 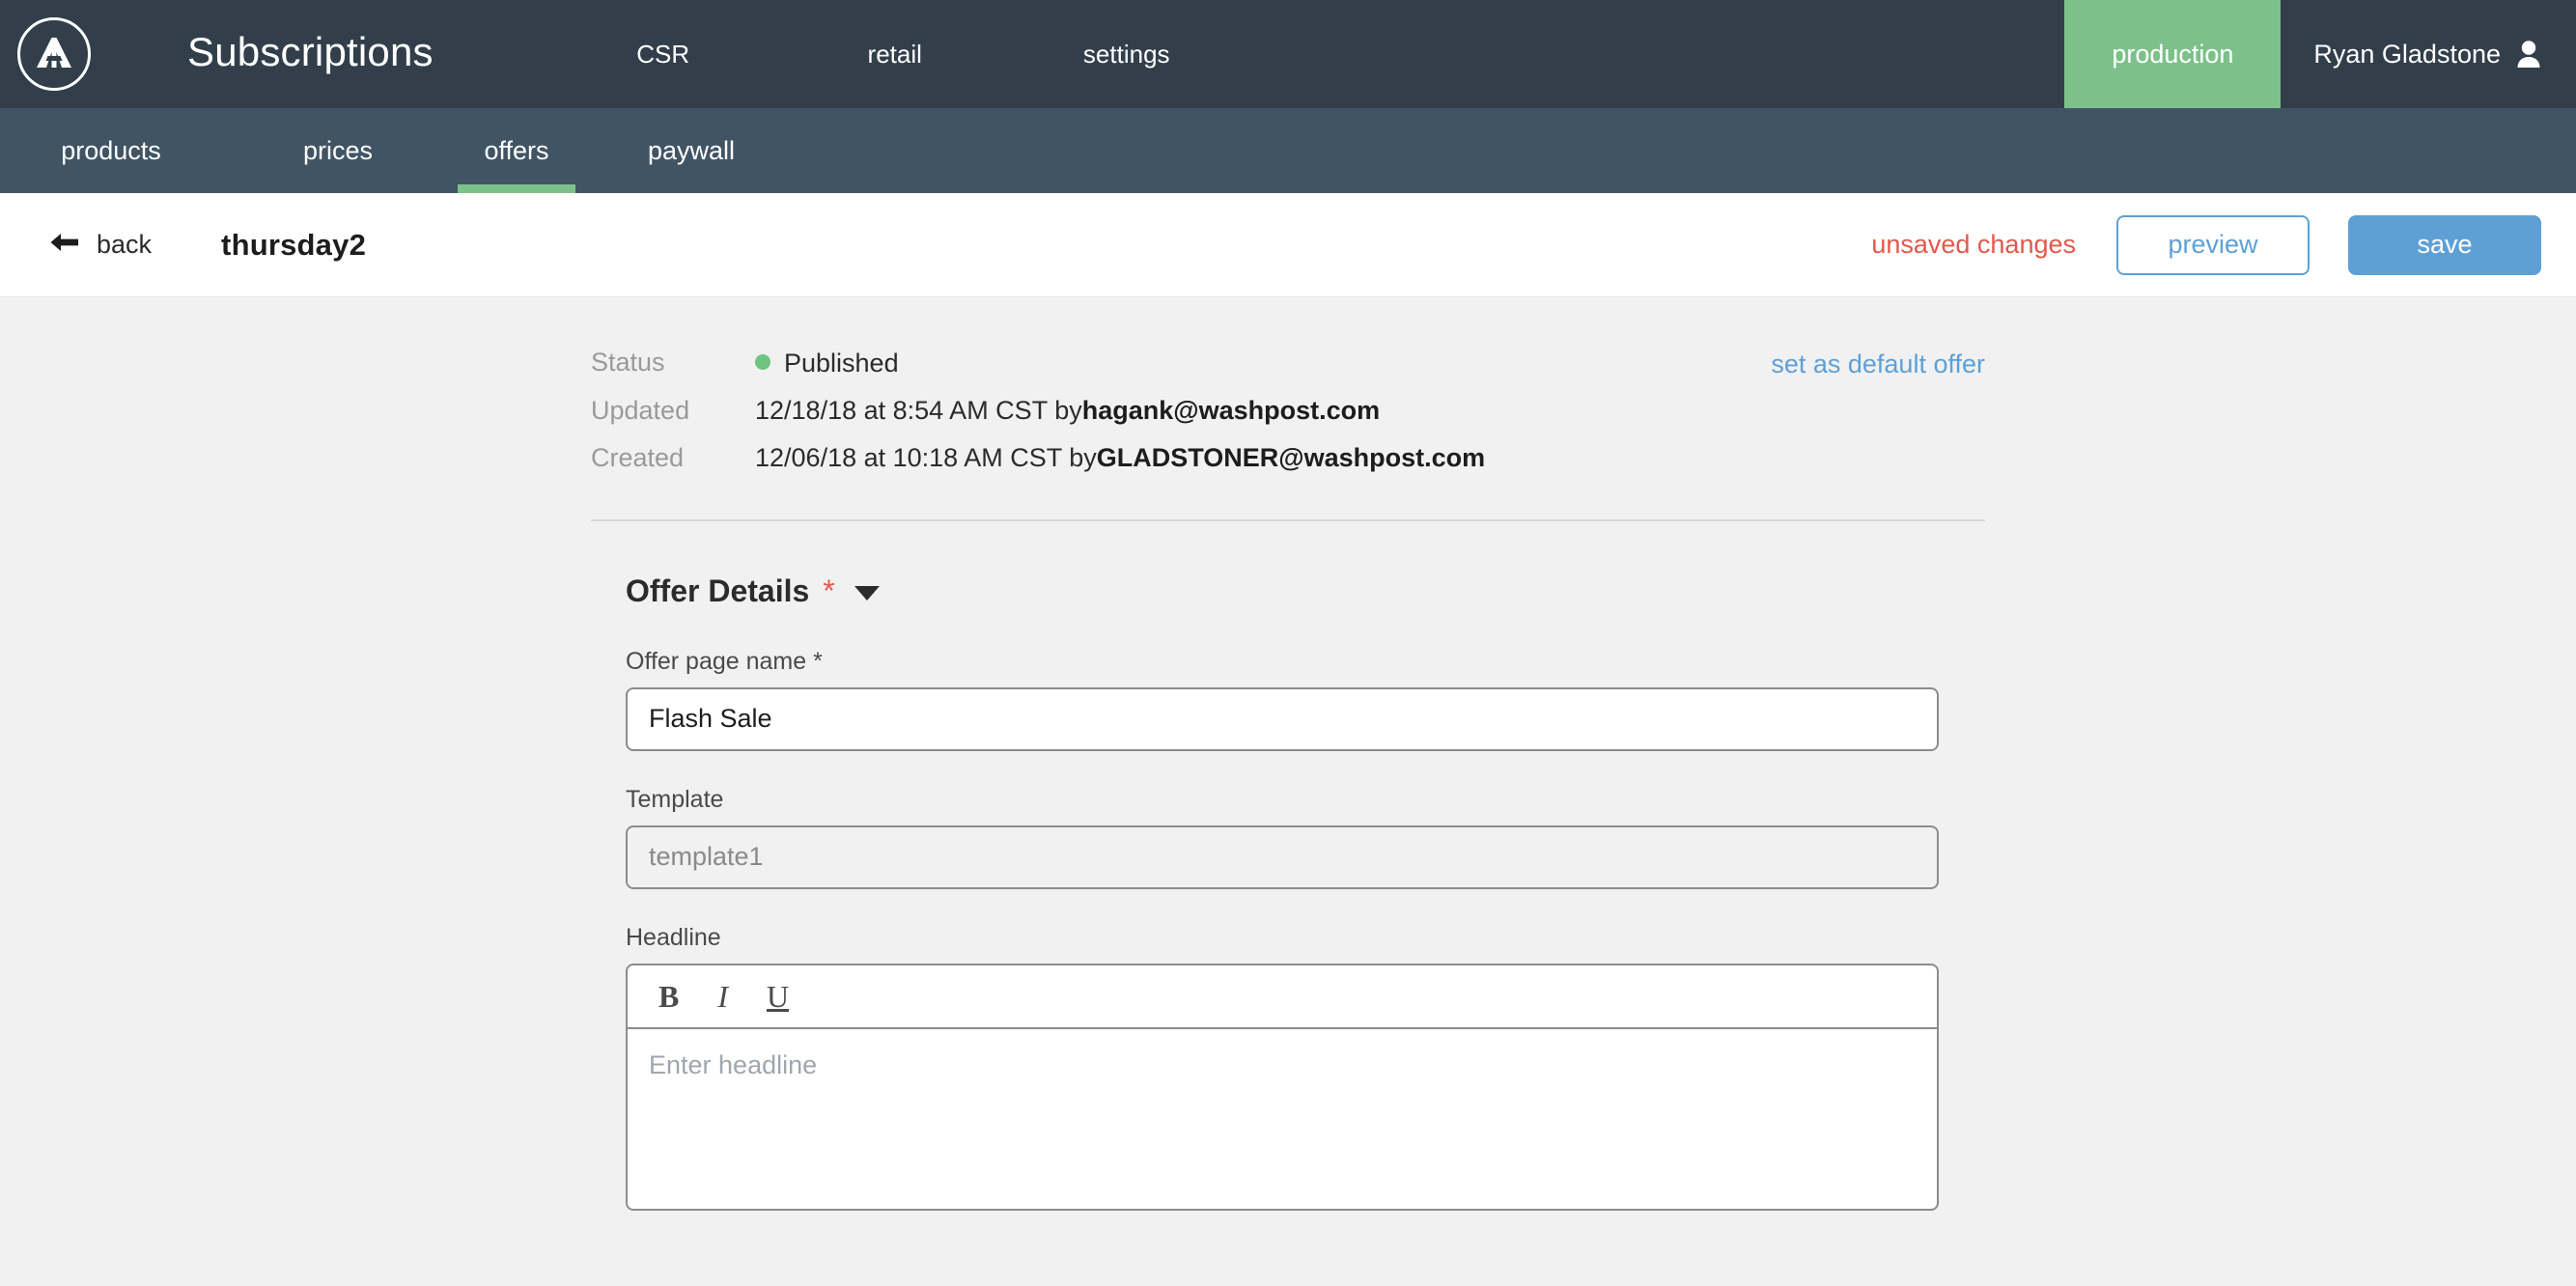 What do you see at coordinates (919, 410) in the screenshot?
I see `updated-timestamp: 12/18/18 at 8:54 AM CST by` at bounding box center [919, 410].